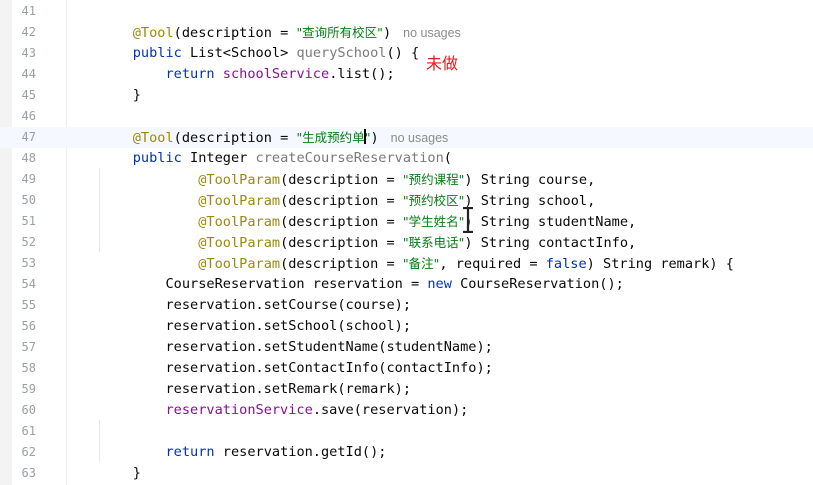 Image resolution: width=813 pixels, height=485 pixels. I want to click on code-token: .list();, so click(362, 74).